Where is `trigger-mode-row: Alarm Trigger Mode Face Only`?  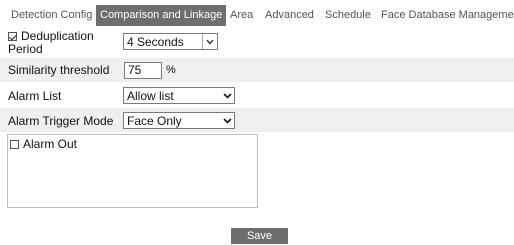
trigger-mode-row: Alarm Trigger Mode Face Only is located at coordinates (257, 120).